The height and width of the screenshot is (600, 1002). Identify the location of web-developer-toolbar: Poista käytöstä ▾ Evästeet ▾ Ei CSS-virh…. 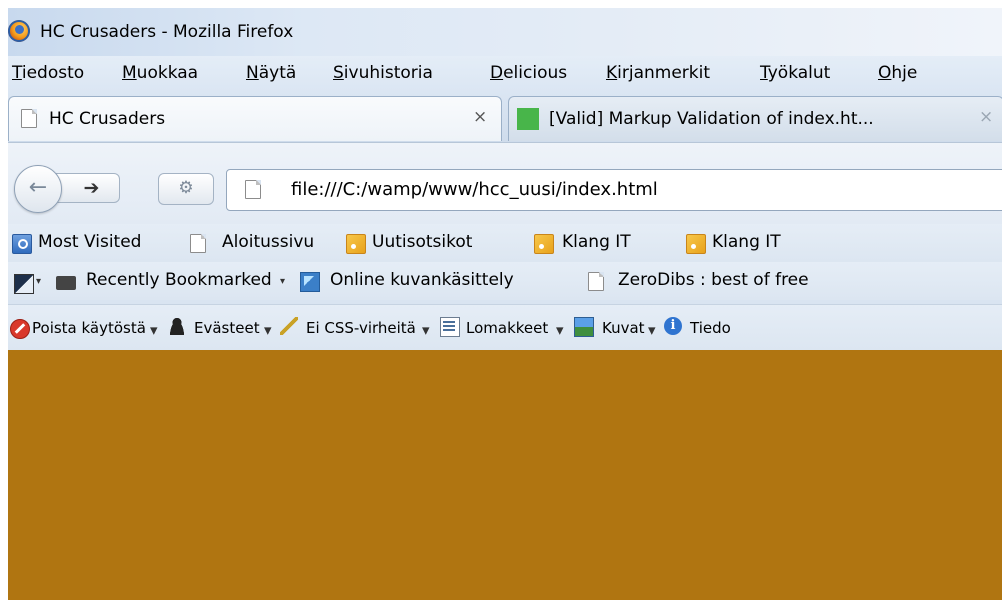
(505, 327).